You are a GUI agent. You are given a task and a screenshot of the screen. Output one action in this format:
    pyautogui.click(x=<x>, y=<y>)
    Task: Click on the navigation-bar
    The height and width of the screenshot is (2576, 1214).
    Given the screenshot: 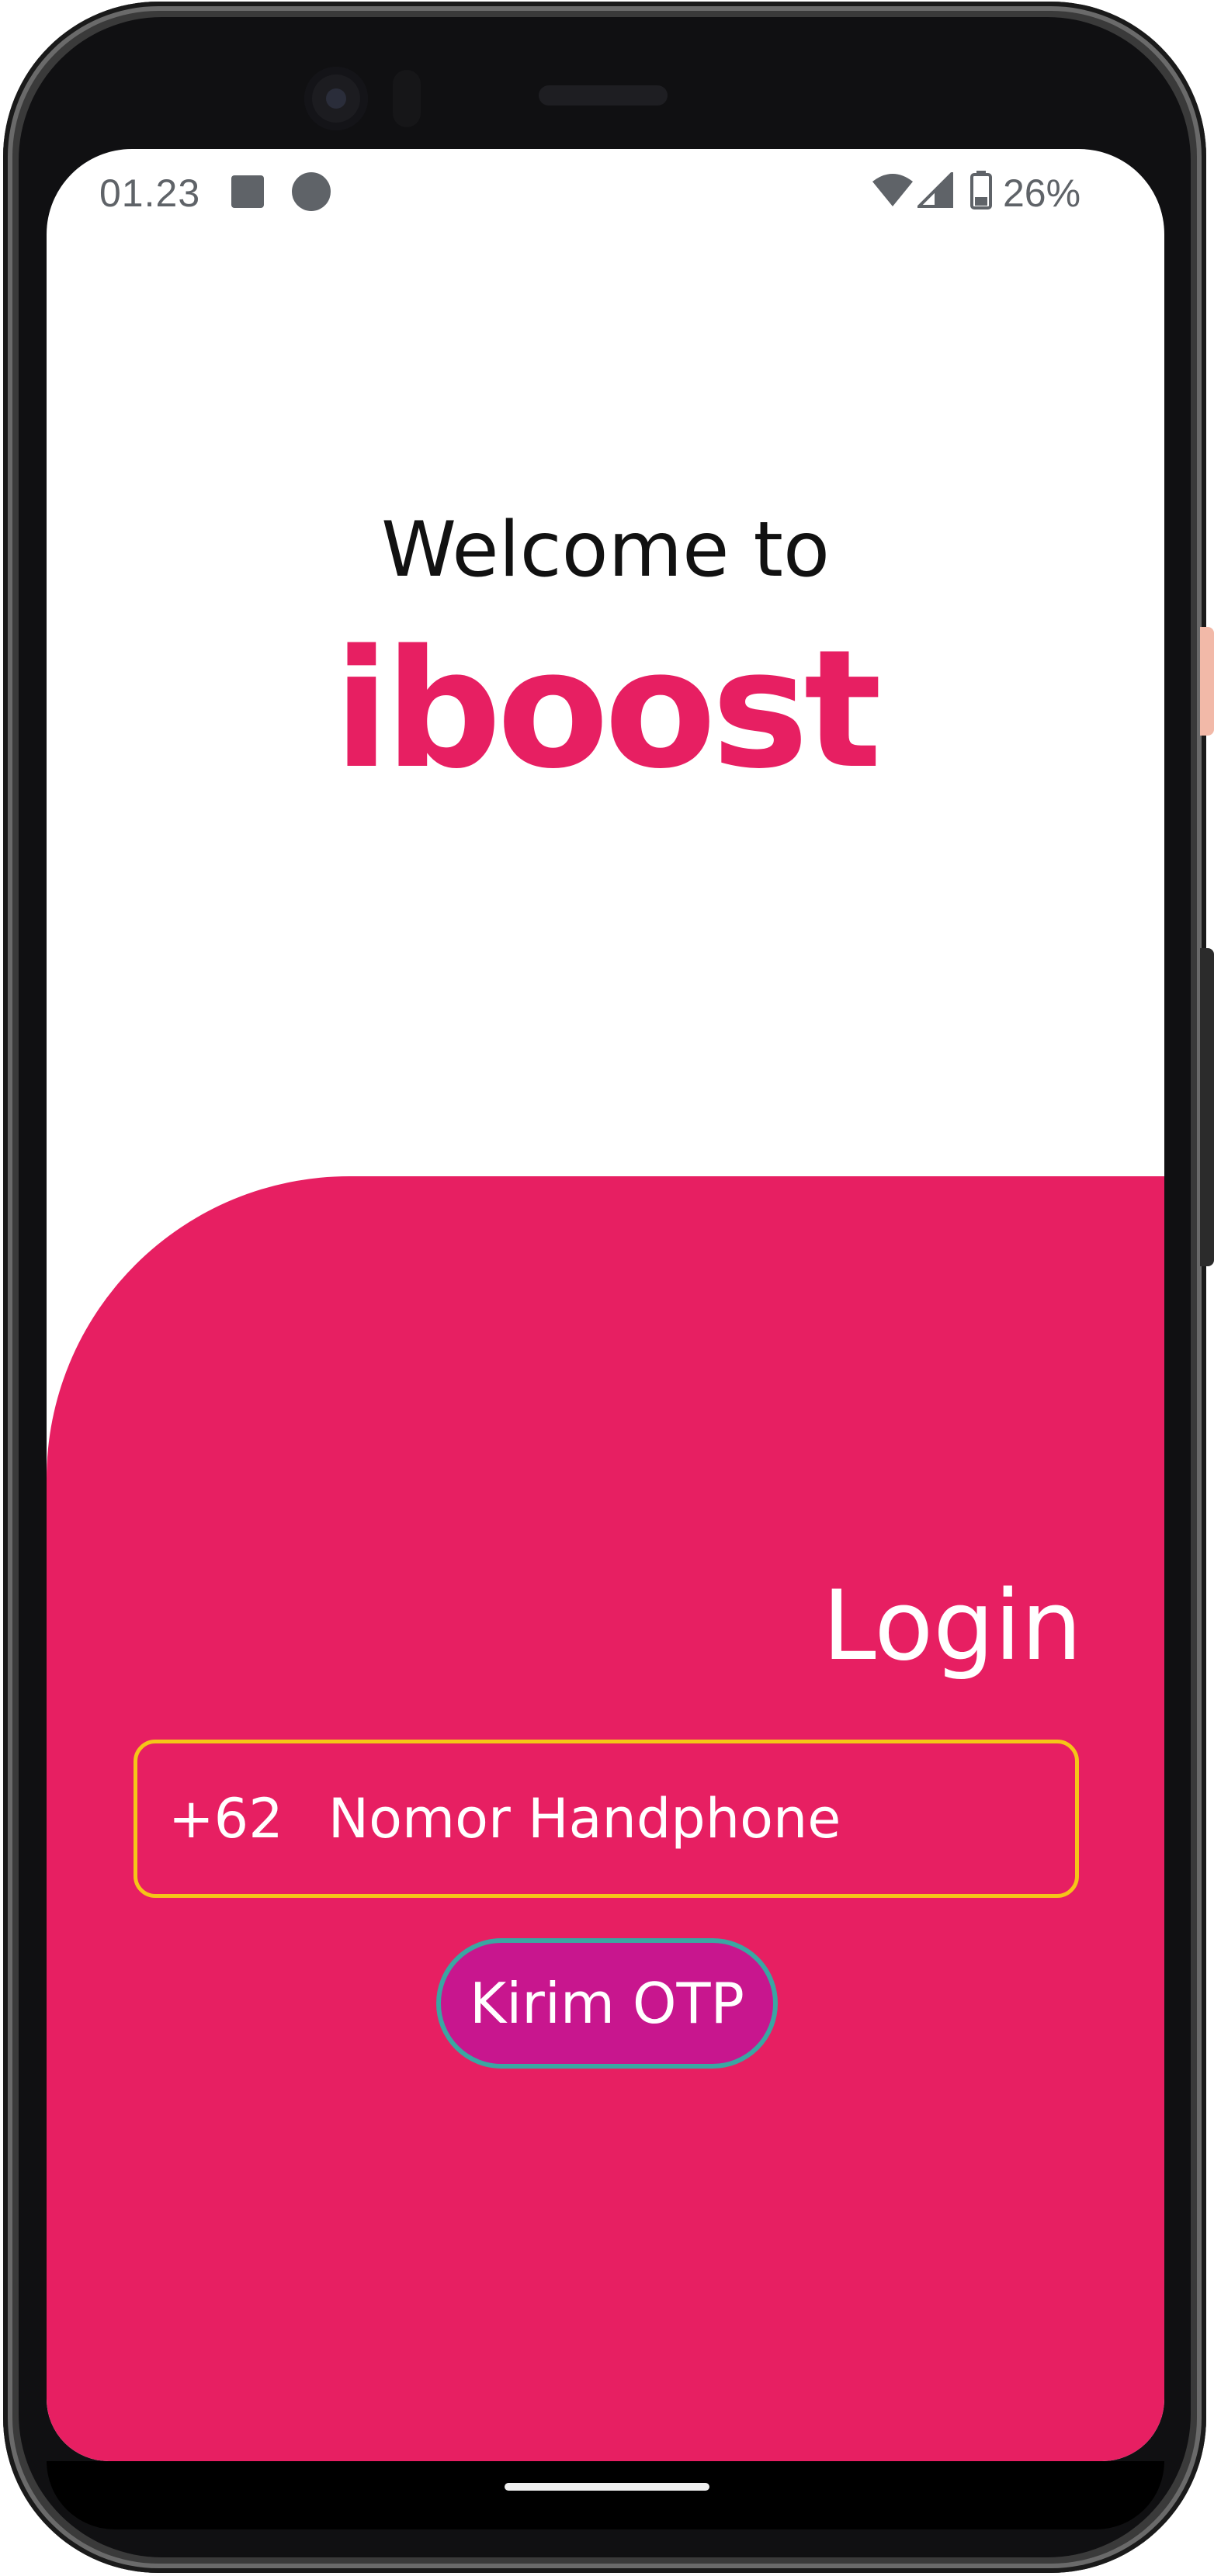 What is the action you would take?
    pyautogui.click(x=605, y=2495)
    